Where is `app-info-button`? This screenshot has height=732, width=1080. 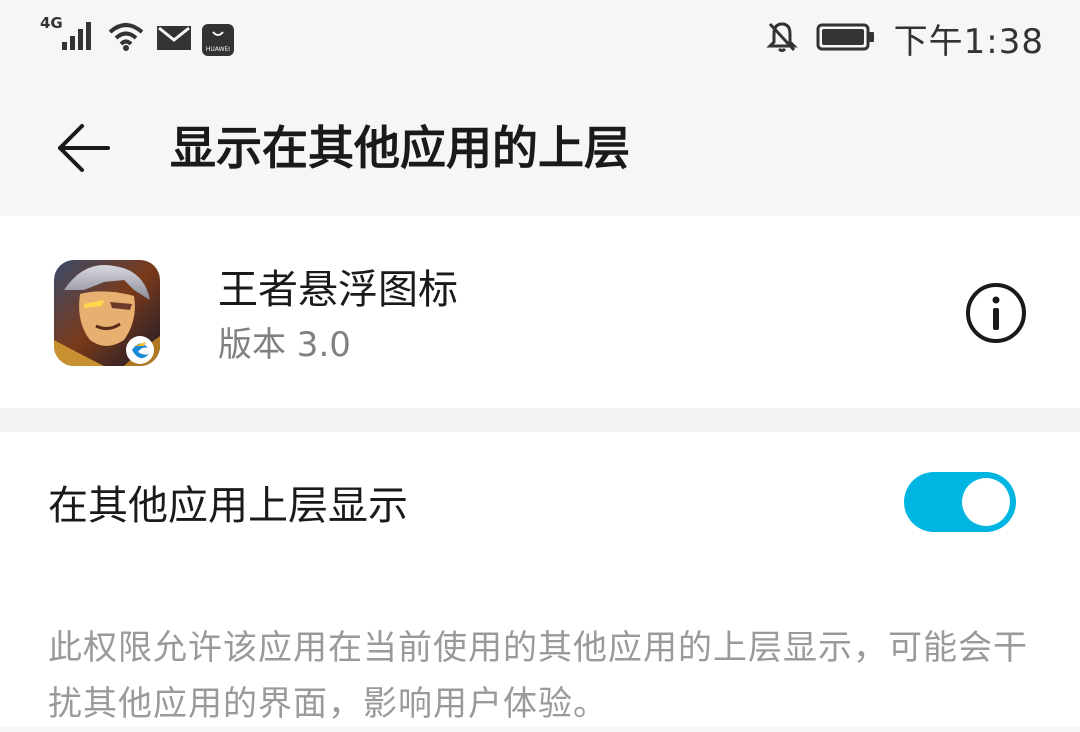 app-info-button is located at coordinates (996, 313).